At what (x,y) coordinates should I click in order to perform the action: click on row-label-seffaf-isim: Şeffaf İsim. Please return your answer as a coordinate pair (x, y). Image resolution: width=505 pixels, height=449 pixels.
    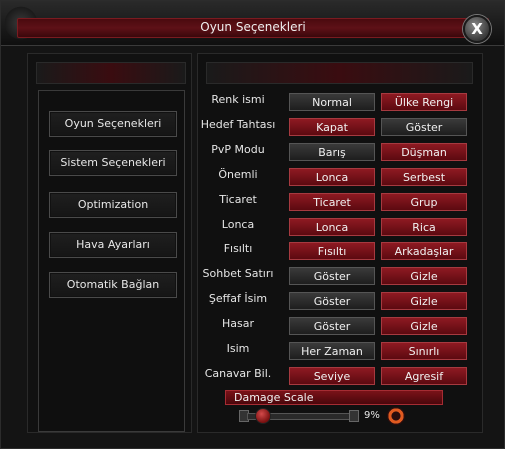
    Looking at the image, I should click on (238, 298).